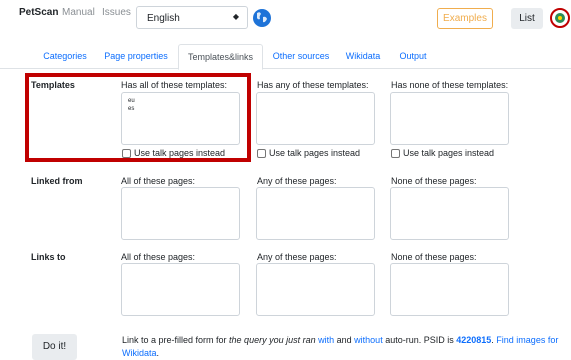  I want to click on linked-from-any-label: Any of these pages:, so click(297, 181).